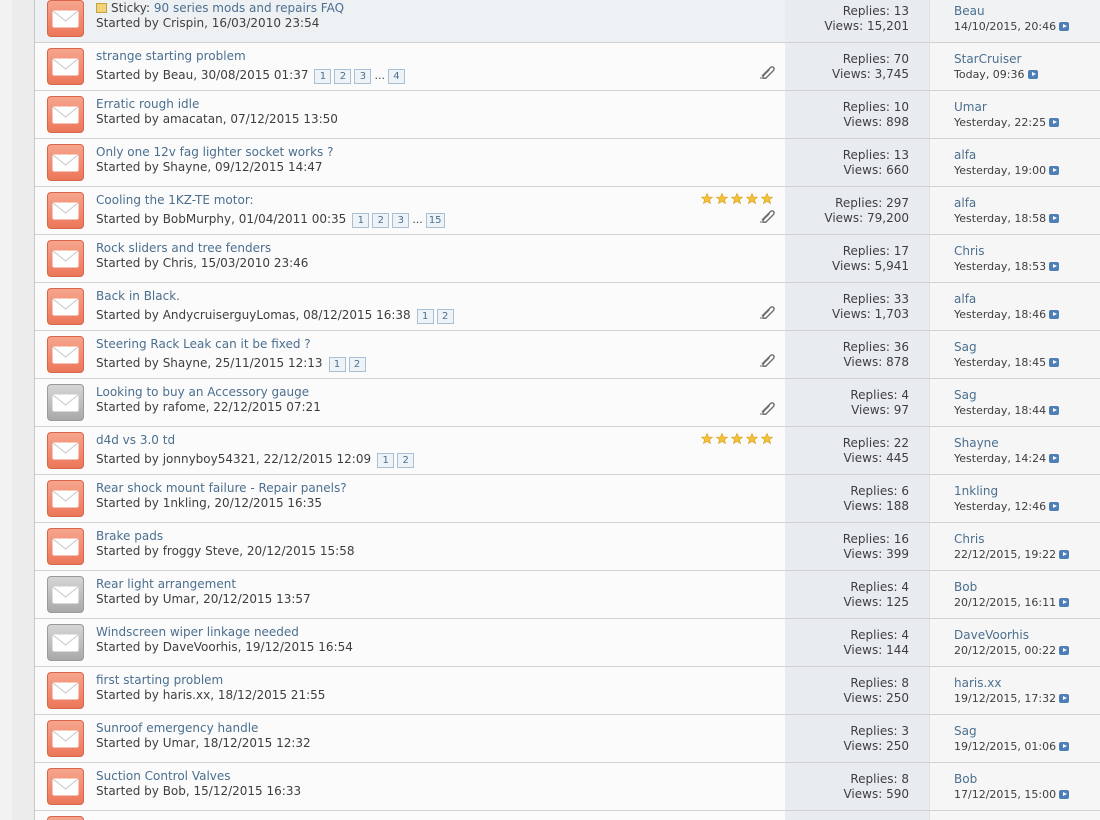 This screenshot has height=820, width=1100. Describe the element at coordinates (901, 155) in the screenshot. I see `replies-value: 13` at that location.